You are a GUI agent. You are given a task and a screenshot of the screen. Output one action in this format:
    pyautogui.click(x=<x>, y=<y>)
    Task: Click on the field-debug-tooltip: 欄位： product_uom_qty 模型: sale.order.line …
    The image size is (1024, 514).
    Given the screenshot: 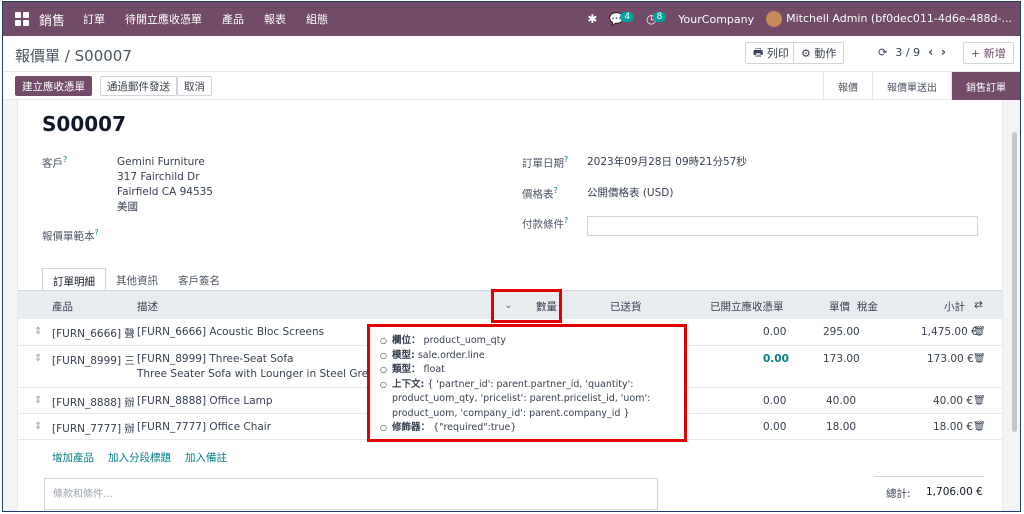 What is the action you would take?
    pyautogui.click(x=527, y=383)
    